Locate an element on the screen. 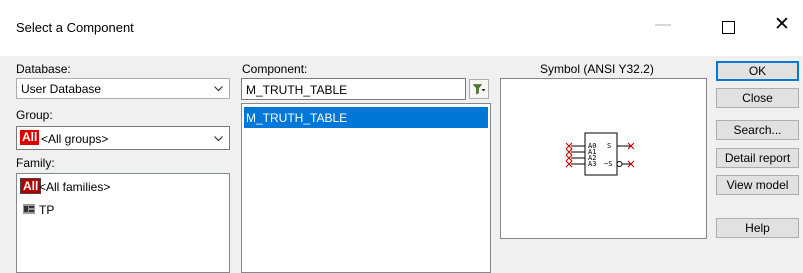  component-value: M_TRUTH_TABLE is located at coordinates (297, 90).